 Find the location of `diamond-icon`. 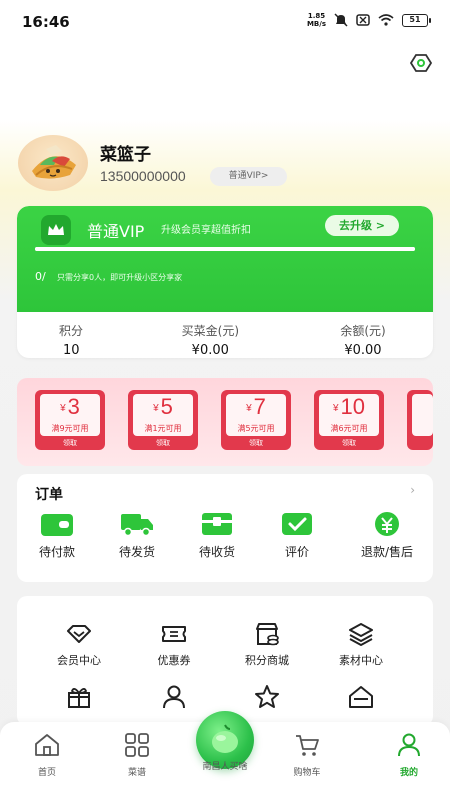

diamond-icon is located at coordinates (79, 634).